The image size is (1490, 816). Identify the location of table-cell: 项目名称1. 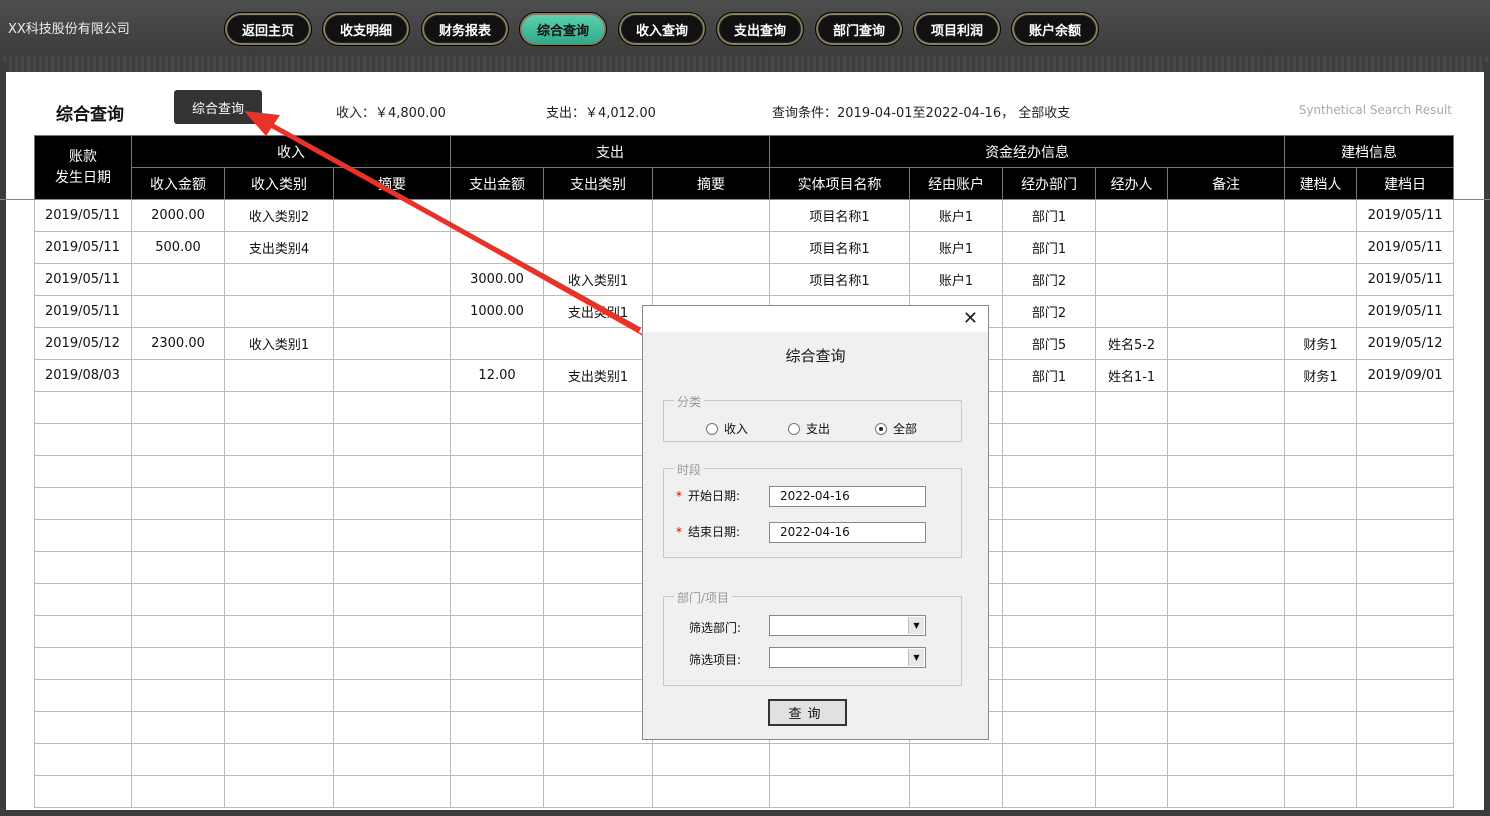
(840, 215).